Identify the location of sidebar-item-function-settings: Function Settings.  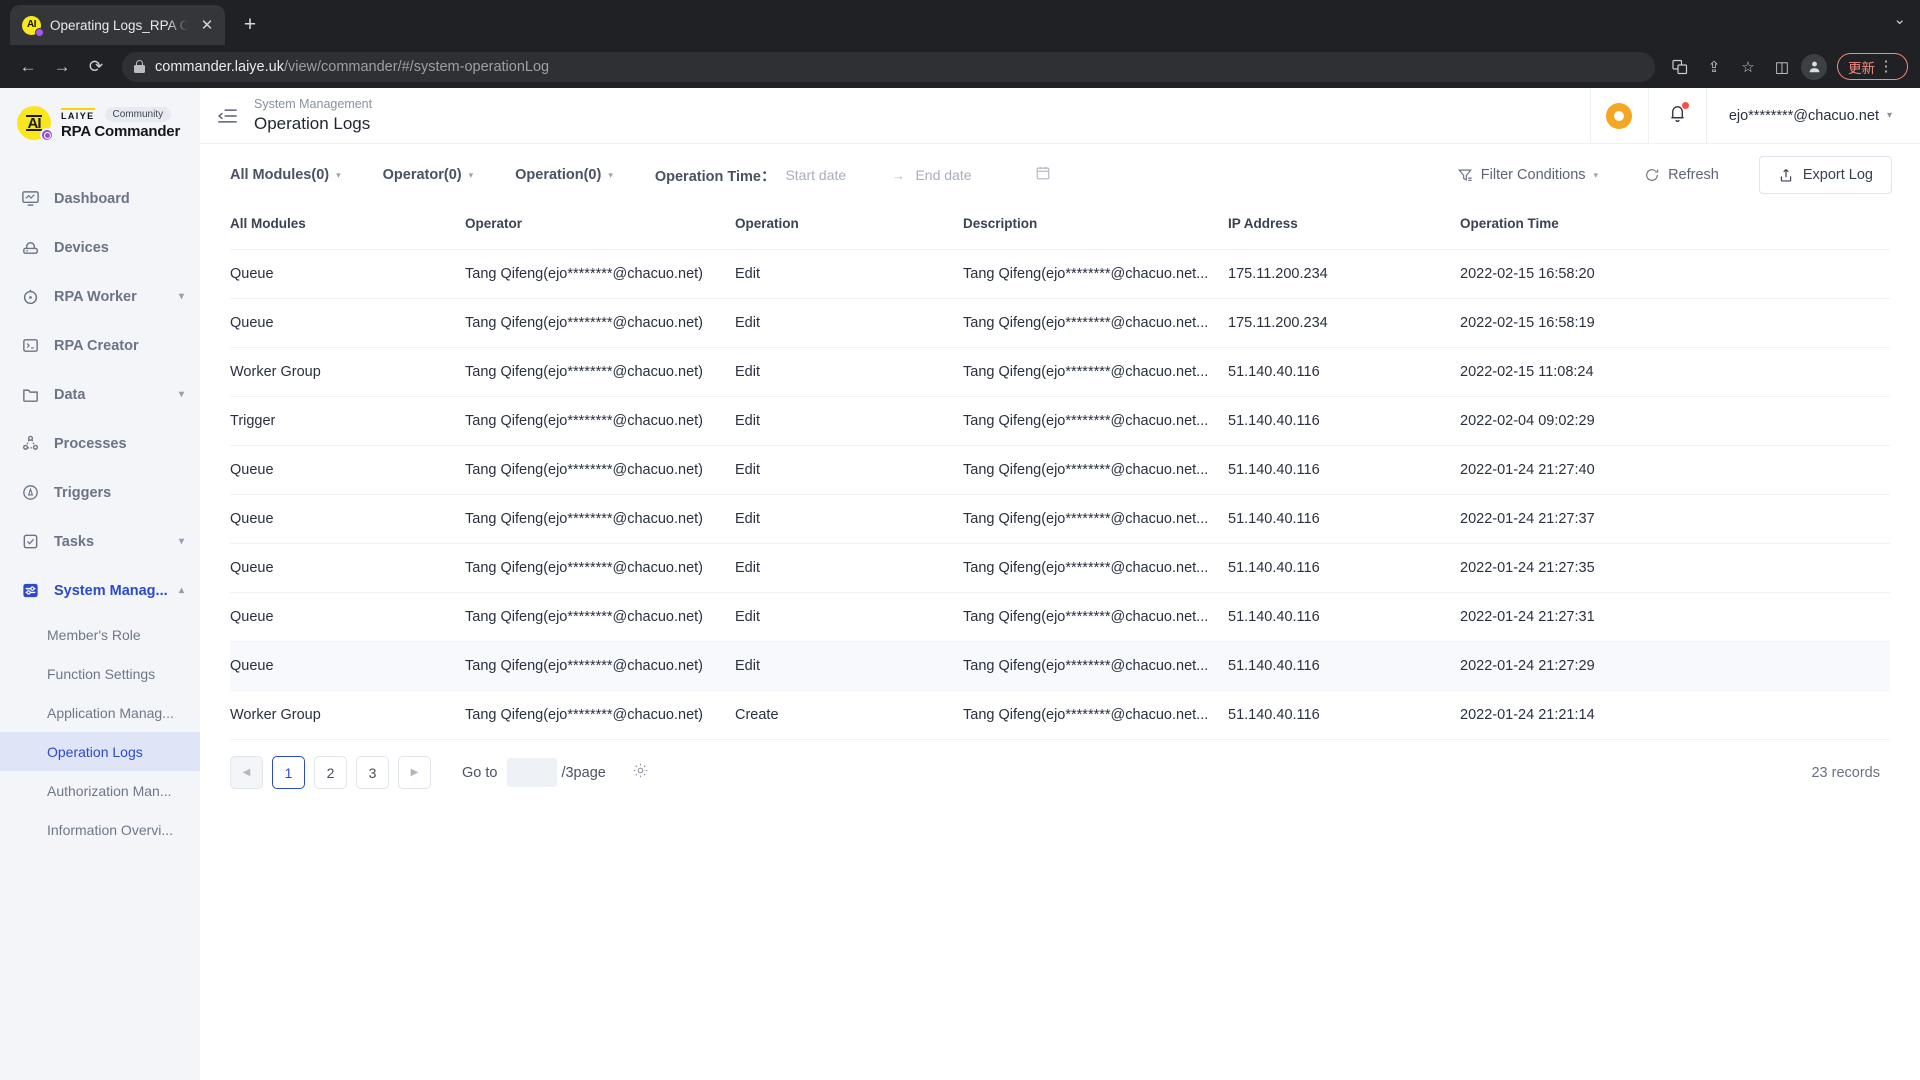
(100, 673).